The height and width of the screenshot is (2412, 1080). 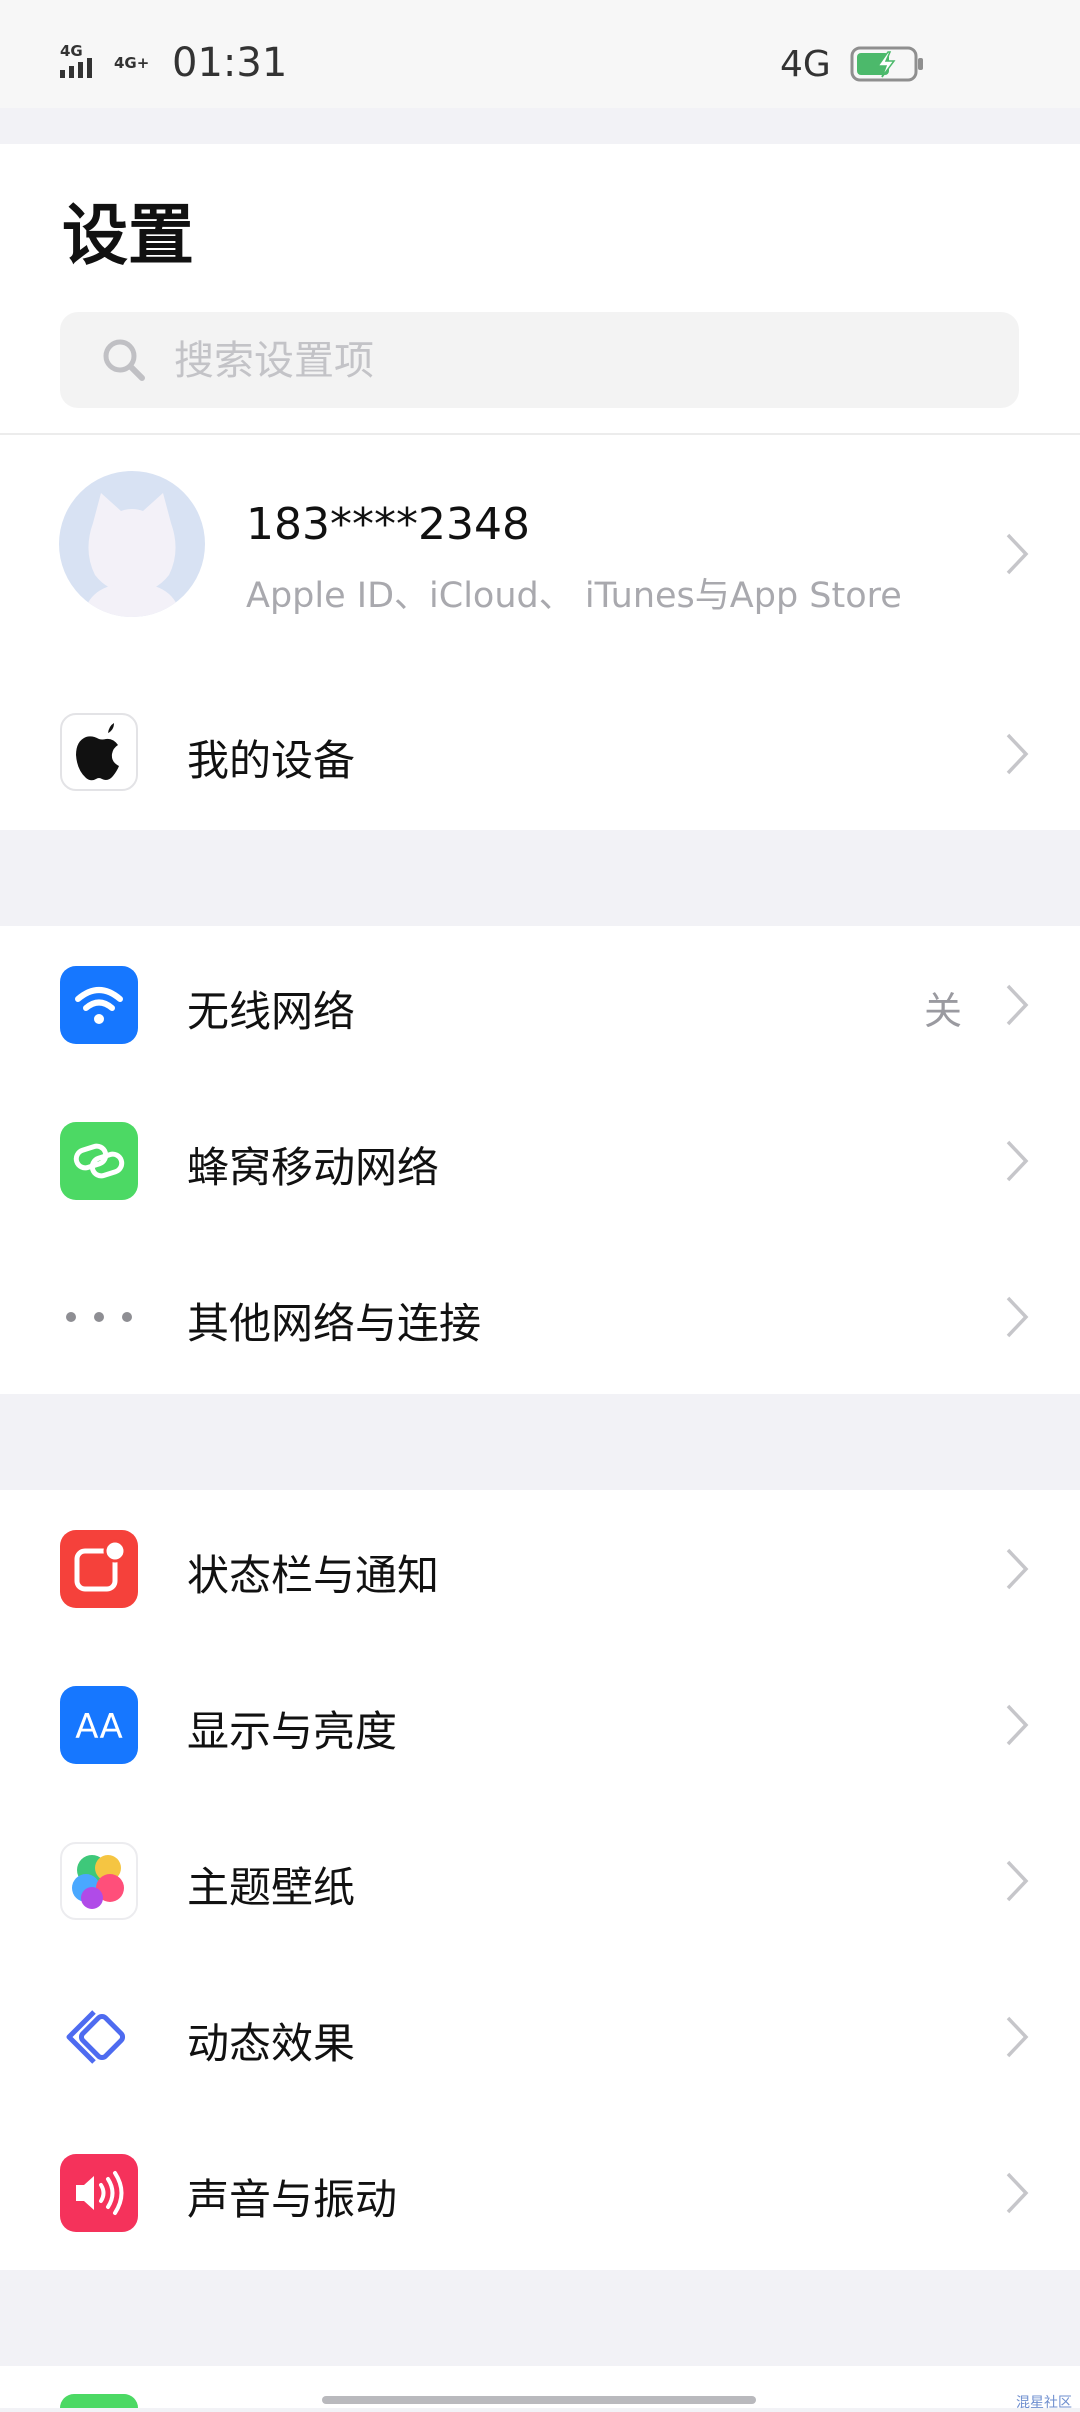 I want to click on apple-logo-icon, so click(x=99, y=752).